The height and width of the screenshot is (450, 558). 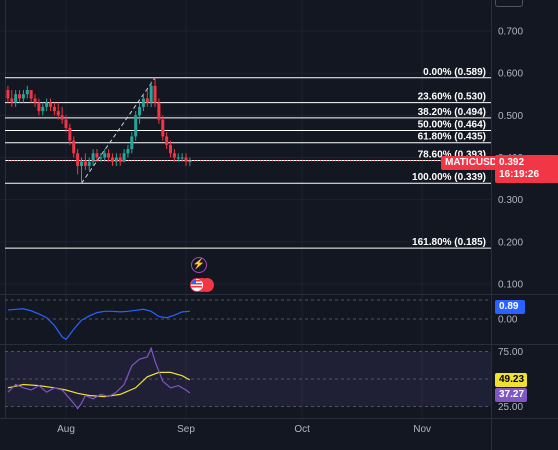 I want to click on price-tick-label: 0.500, so click(x=510, y=116).